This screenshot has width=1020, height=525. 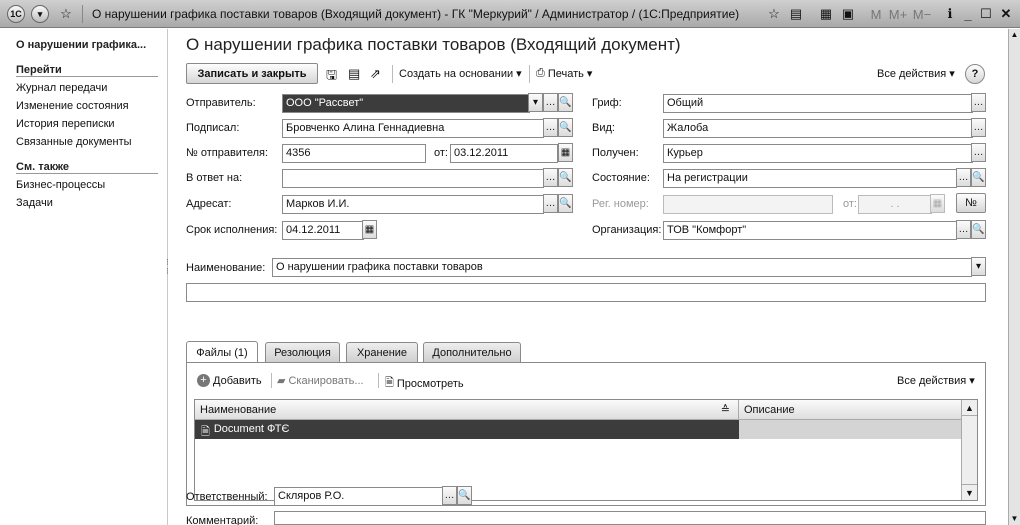 I want to click on form-scrollbar: ▲ ▼, so click(x=1014, y=277).